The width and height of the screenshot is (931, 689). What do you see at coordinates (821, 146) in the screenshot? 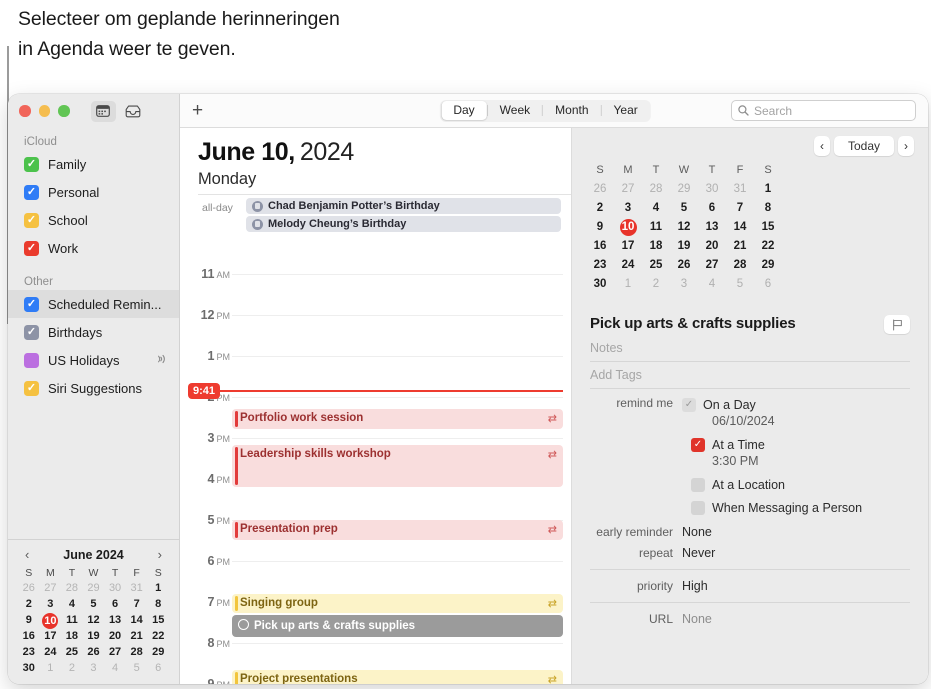
I see `previous-day-button: ‹` at bounding box center [821, 146].